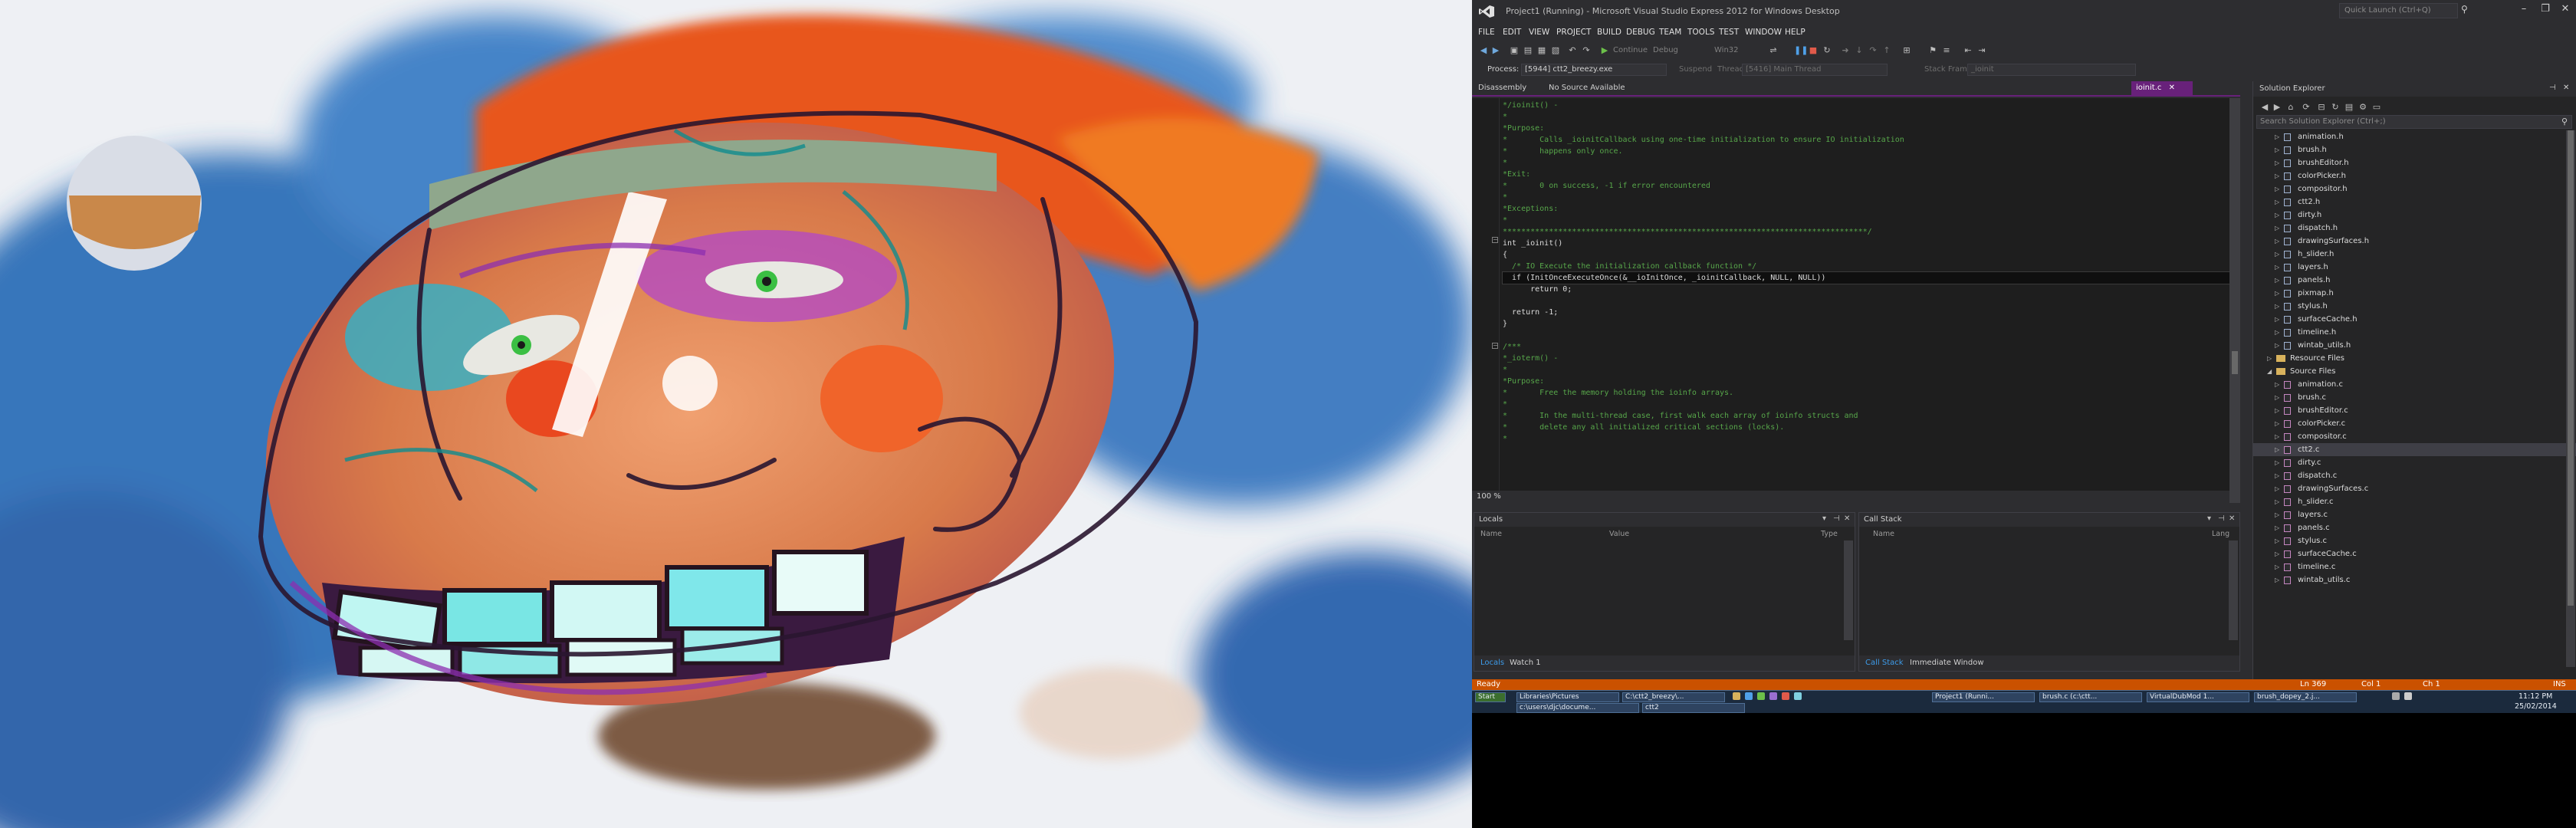  I want to click on zoom-level: 100 %, so click(1489, 496).